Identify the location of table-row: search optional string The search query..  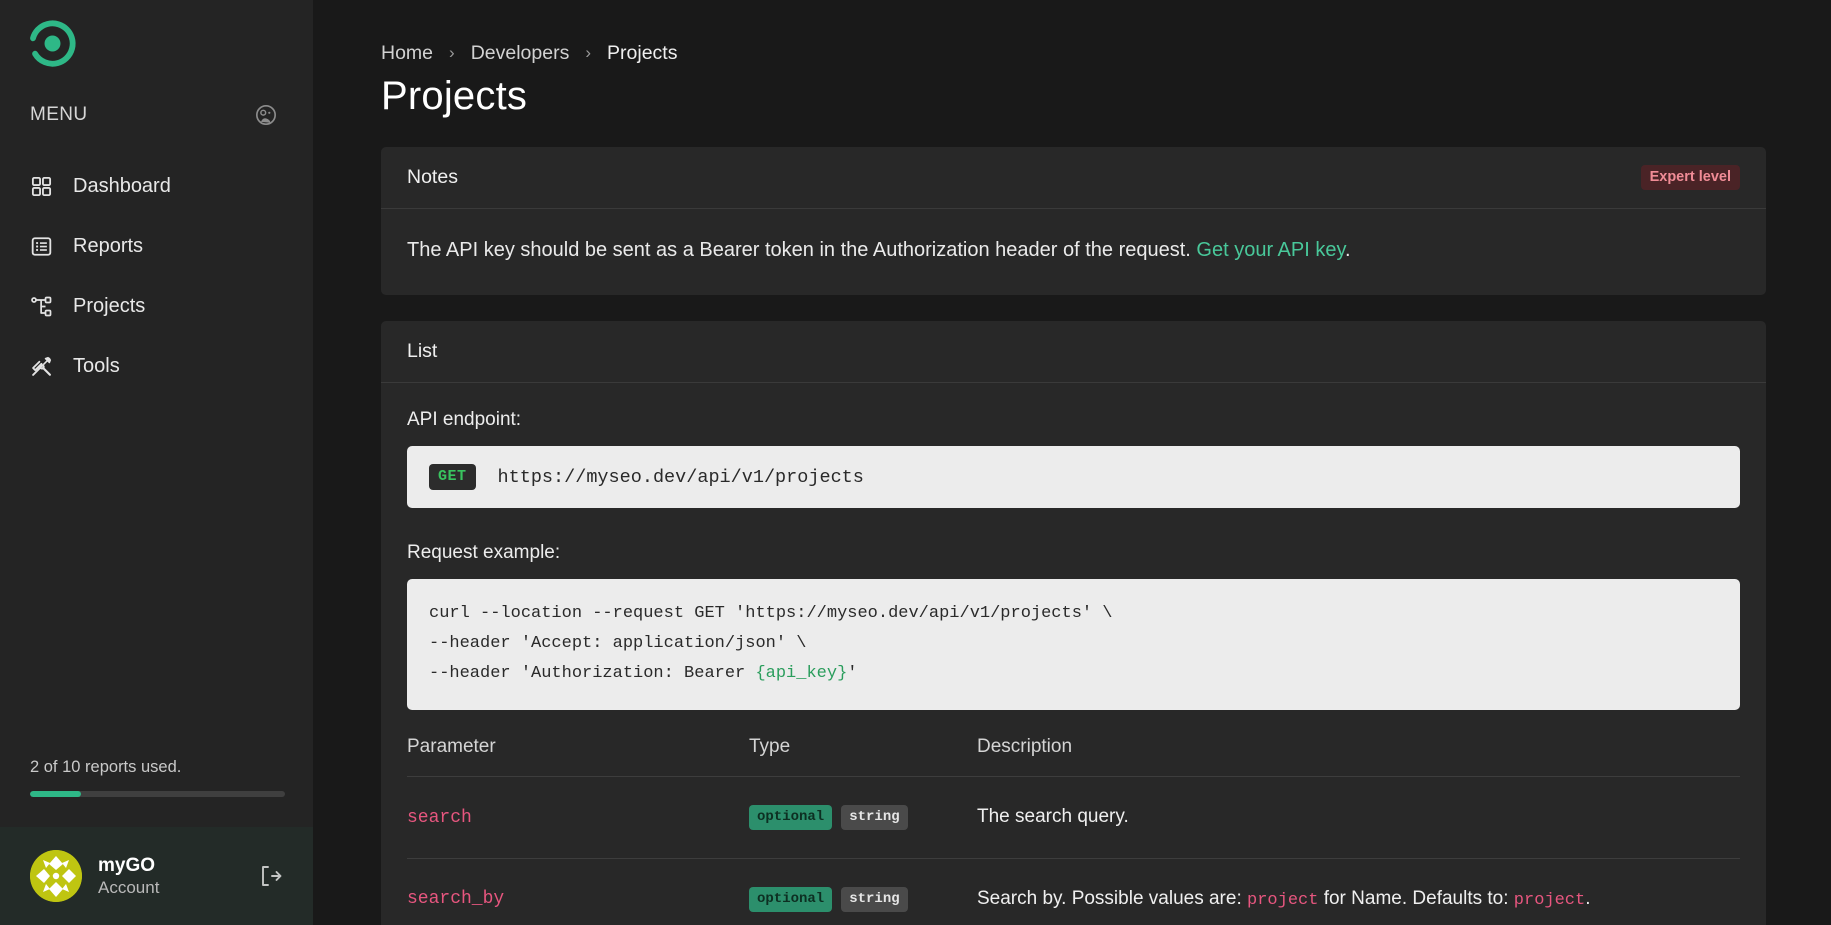
(1073, 817).